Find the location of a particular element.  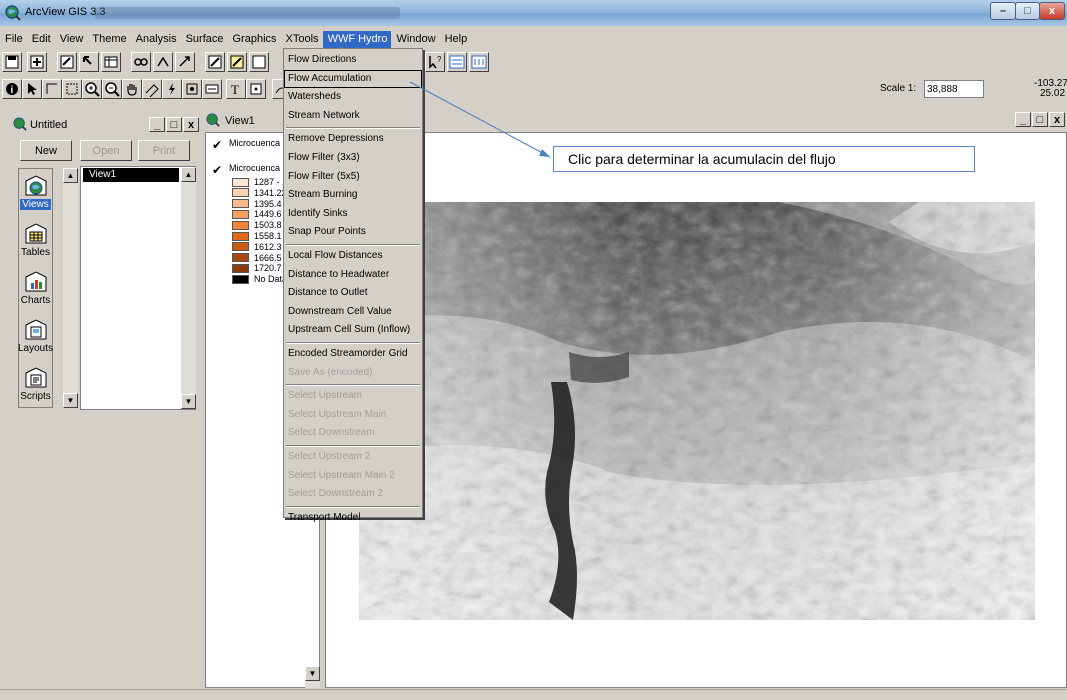

title-bar: ArcView GIS 3.3 – □ x is located at coordinates (533, 13).